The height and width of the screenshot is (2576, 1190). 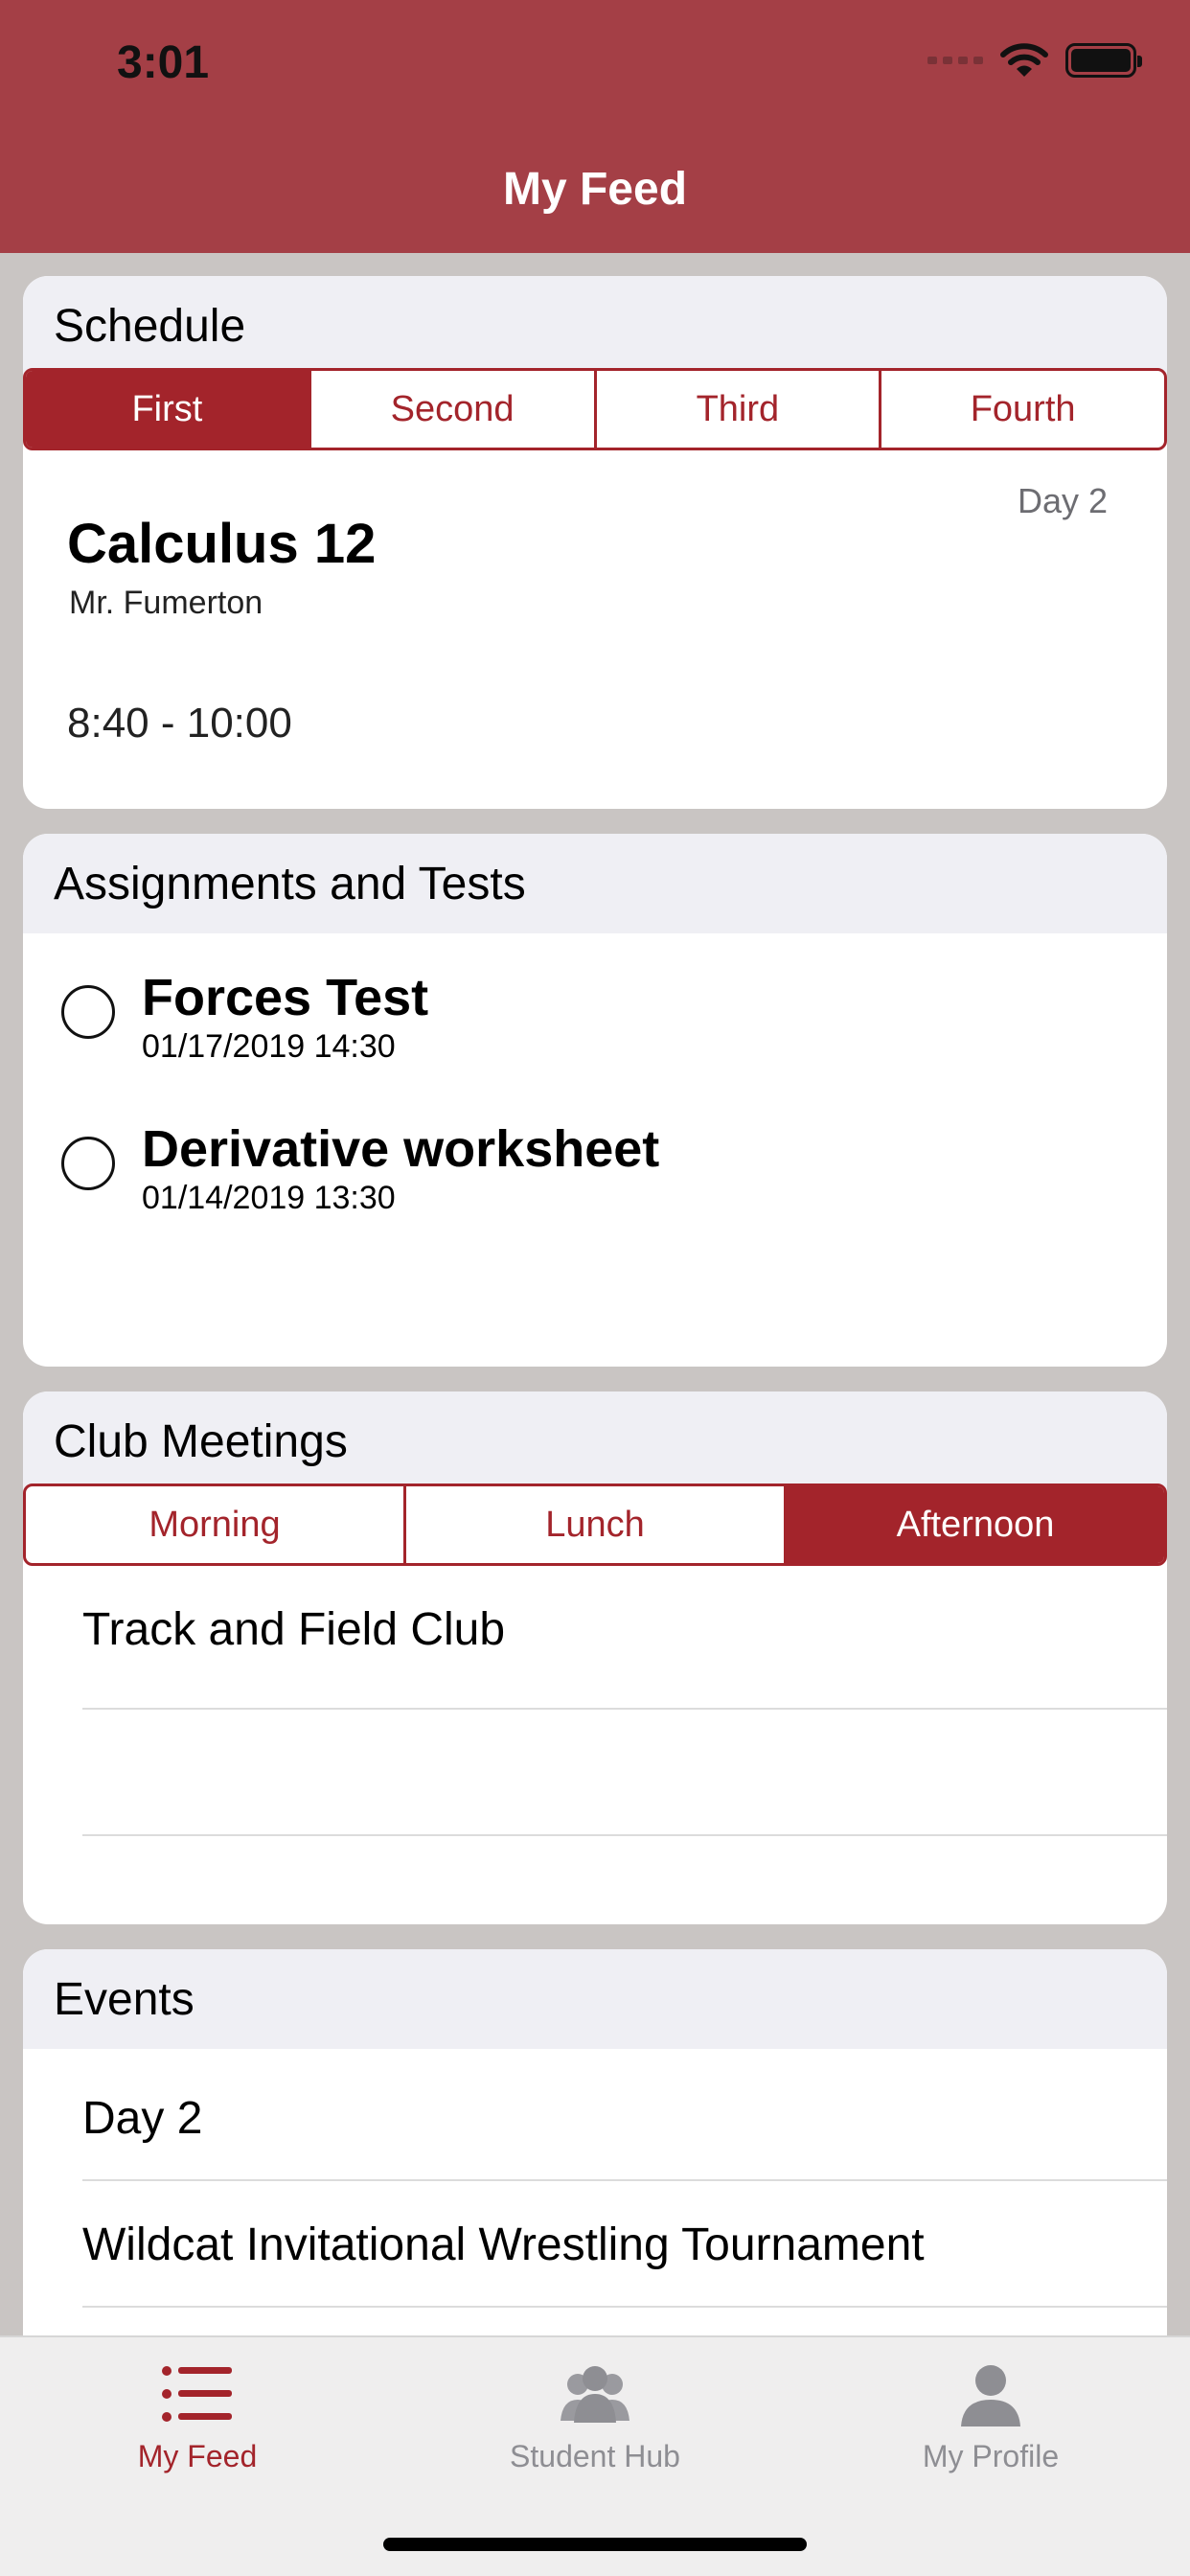 I want to click on schedule-period-selector: First Second Third Fourth, so click(x=595, y=409).